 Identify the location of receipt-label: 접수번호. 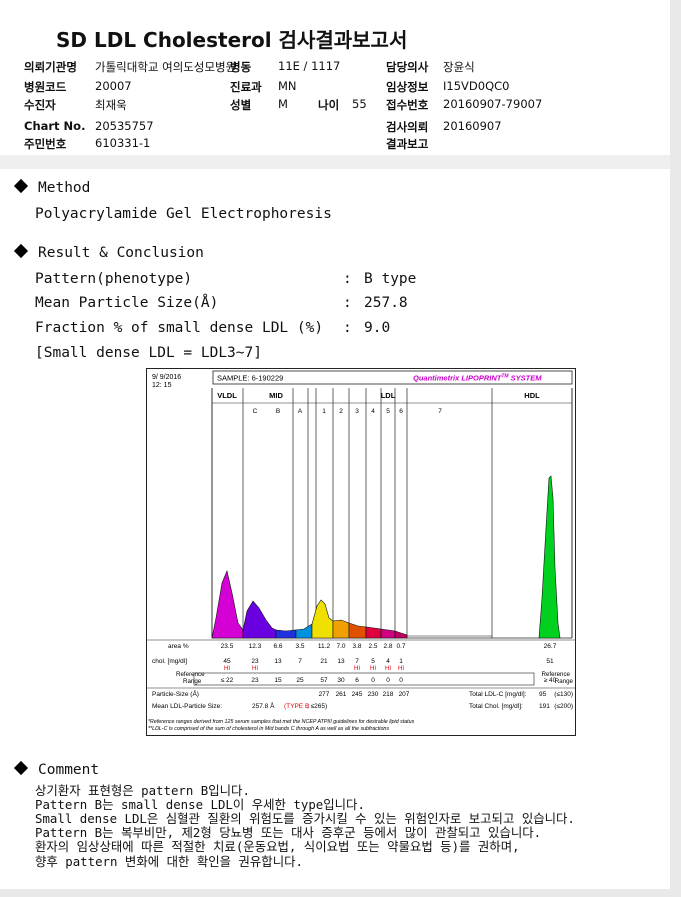
(407, 105).